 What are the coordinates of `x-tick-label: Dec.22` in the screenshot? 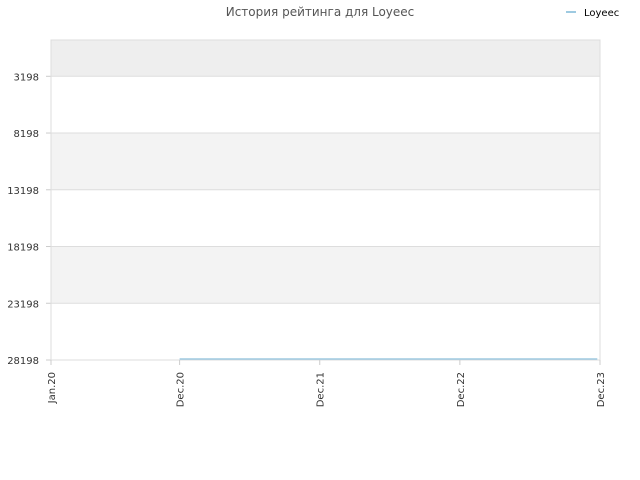 It's located at (461, 389).